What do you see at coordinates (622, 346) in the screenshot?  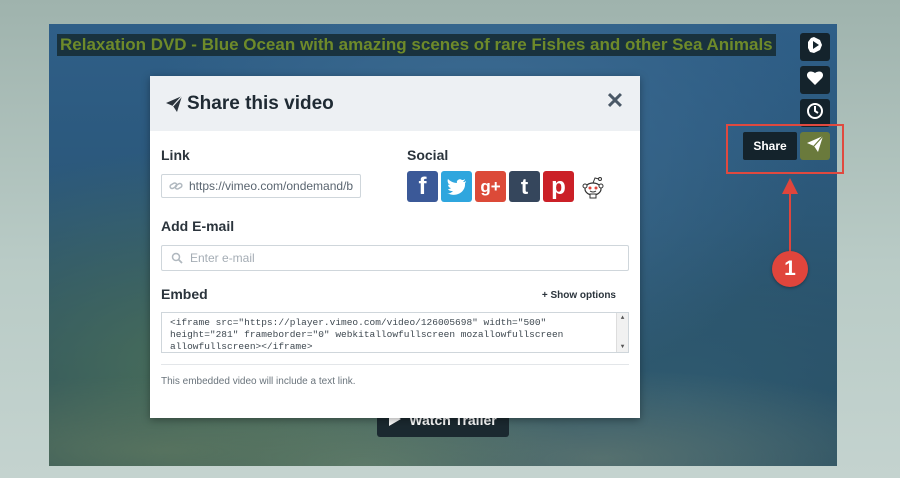 I see `scroll-down-icon: ▼` at bounding box center [622, 346].